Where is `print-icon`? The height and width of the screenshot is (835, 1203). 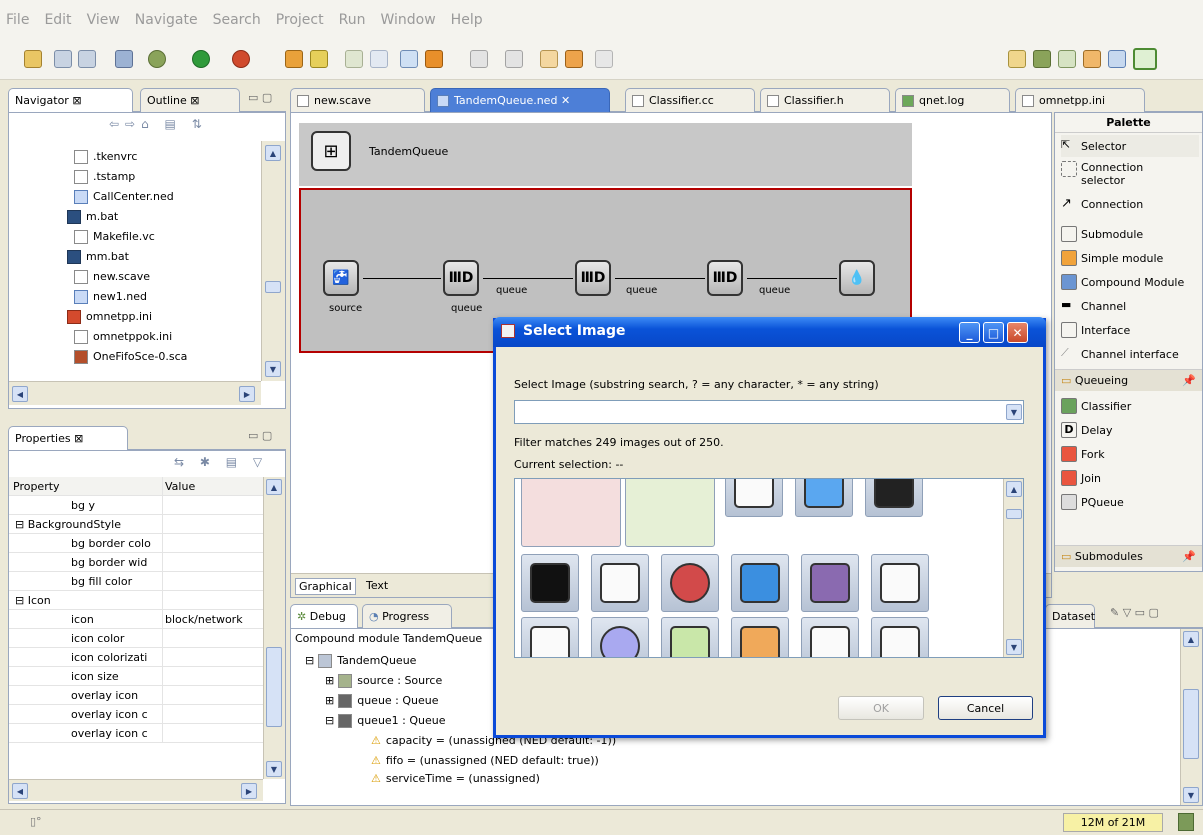
print-icon is located at coordinates (87, 59).